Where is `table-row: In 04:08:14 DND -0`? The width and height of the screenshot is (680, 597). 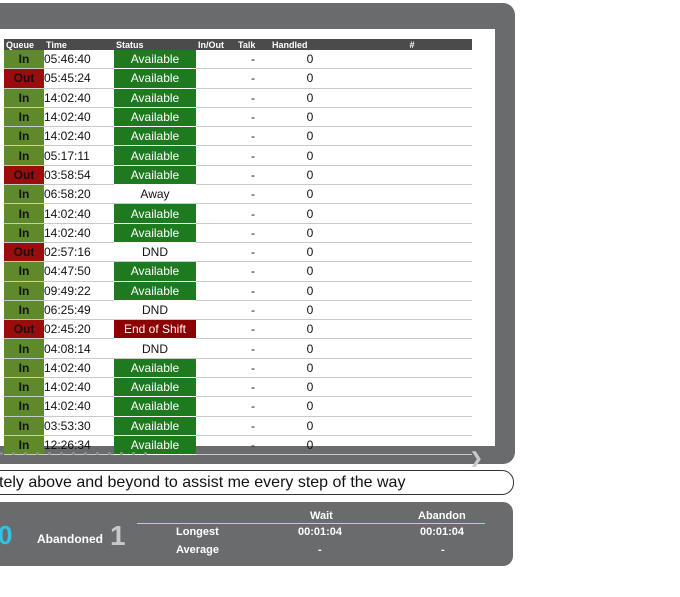
table-row: In 04:08:14 DND -0 is located at coordinates (238, 348).